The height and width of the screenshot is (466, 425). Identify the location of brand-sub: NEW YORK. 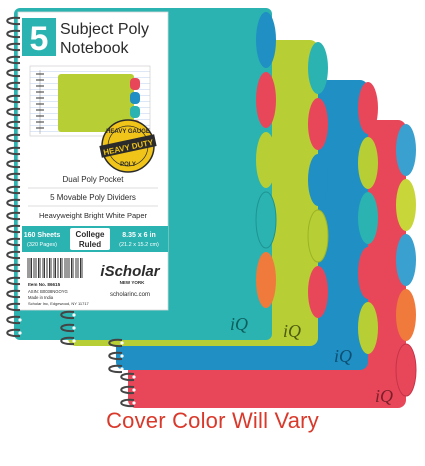
(132, 282).